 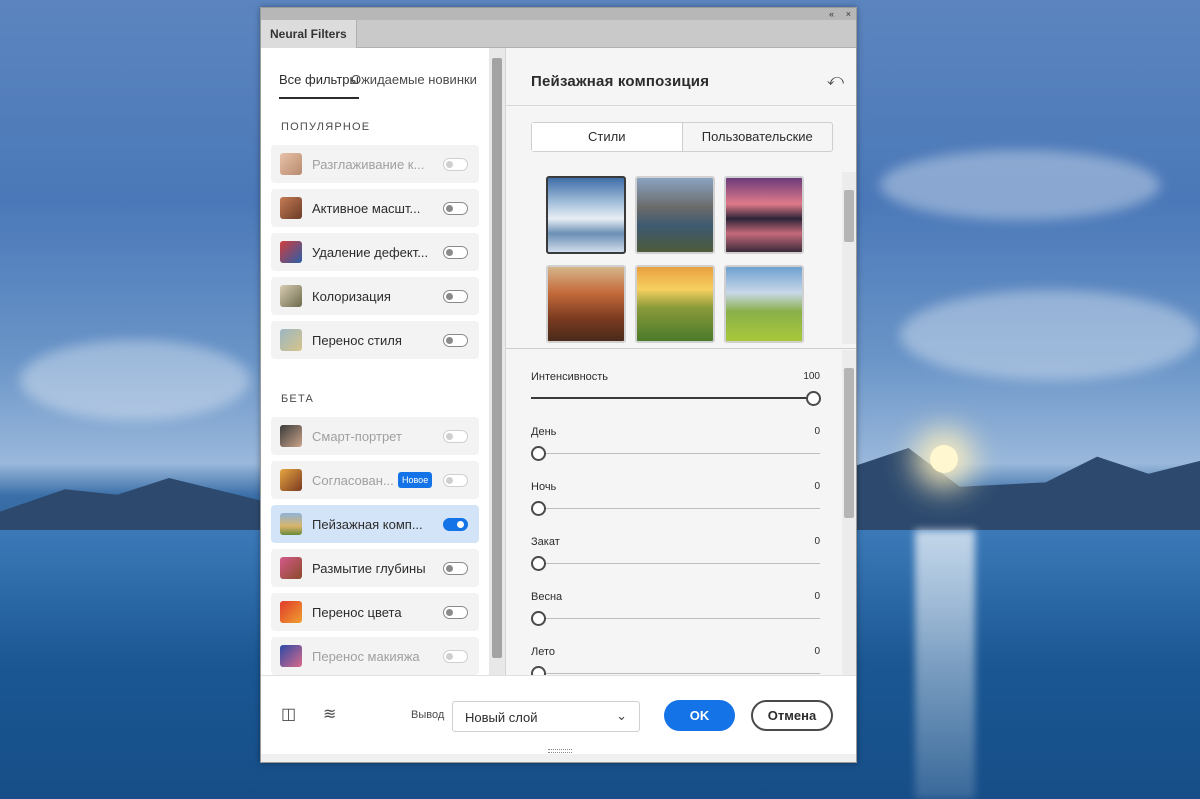 I want to click on style-thumbnail-green-meadow, so click(x=764, y=304).